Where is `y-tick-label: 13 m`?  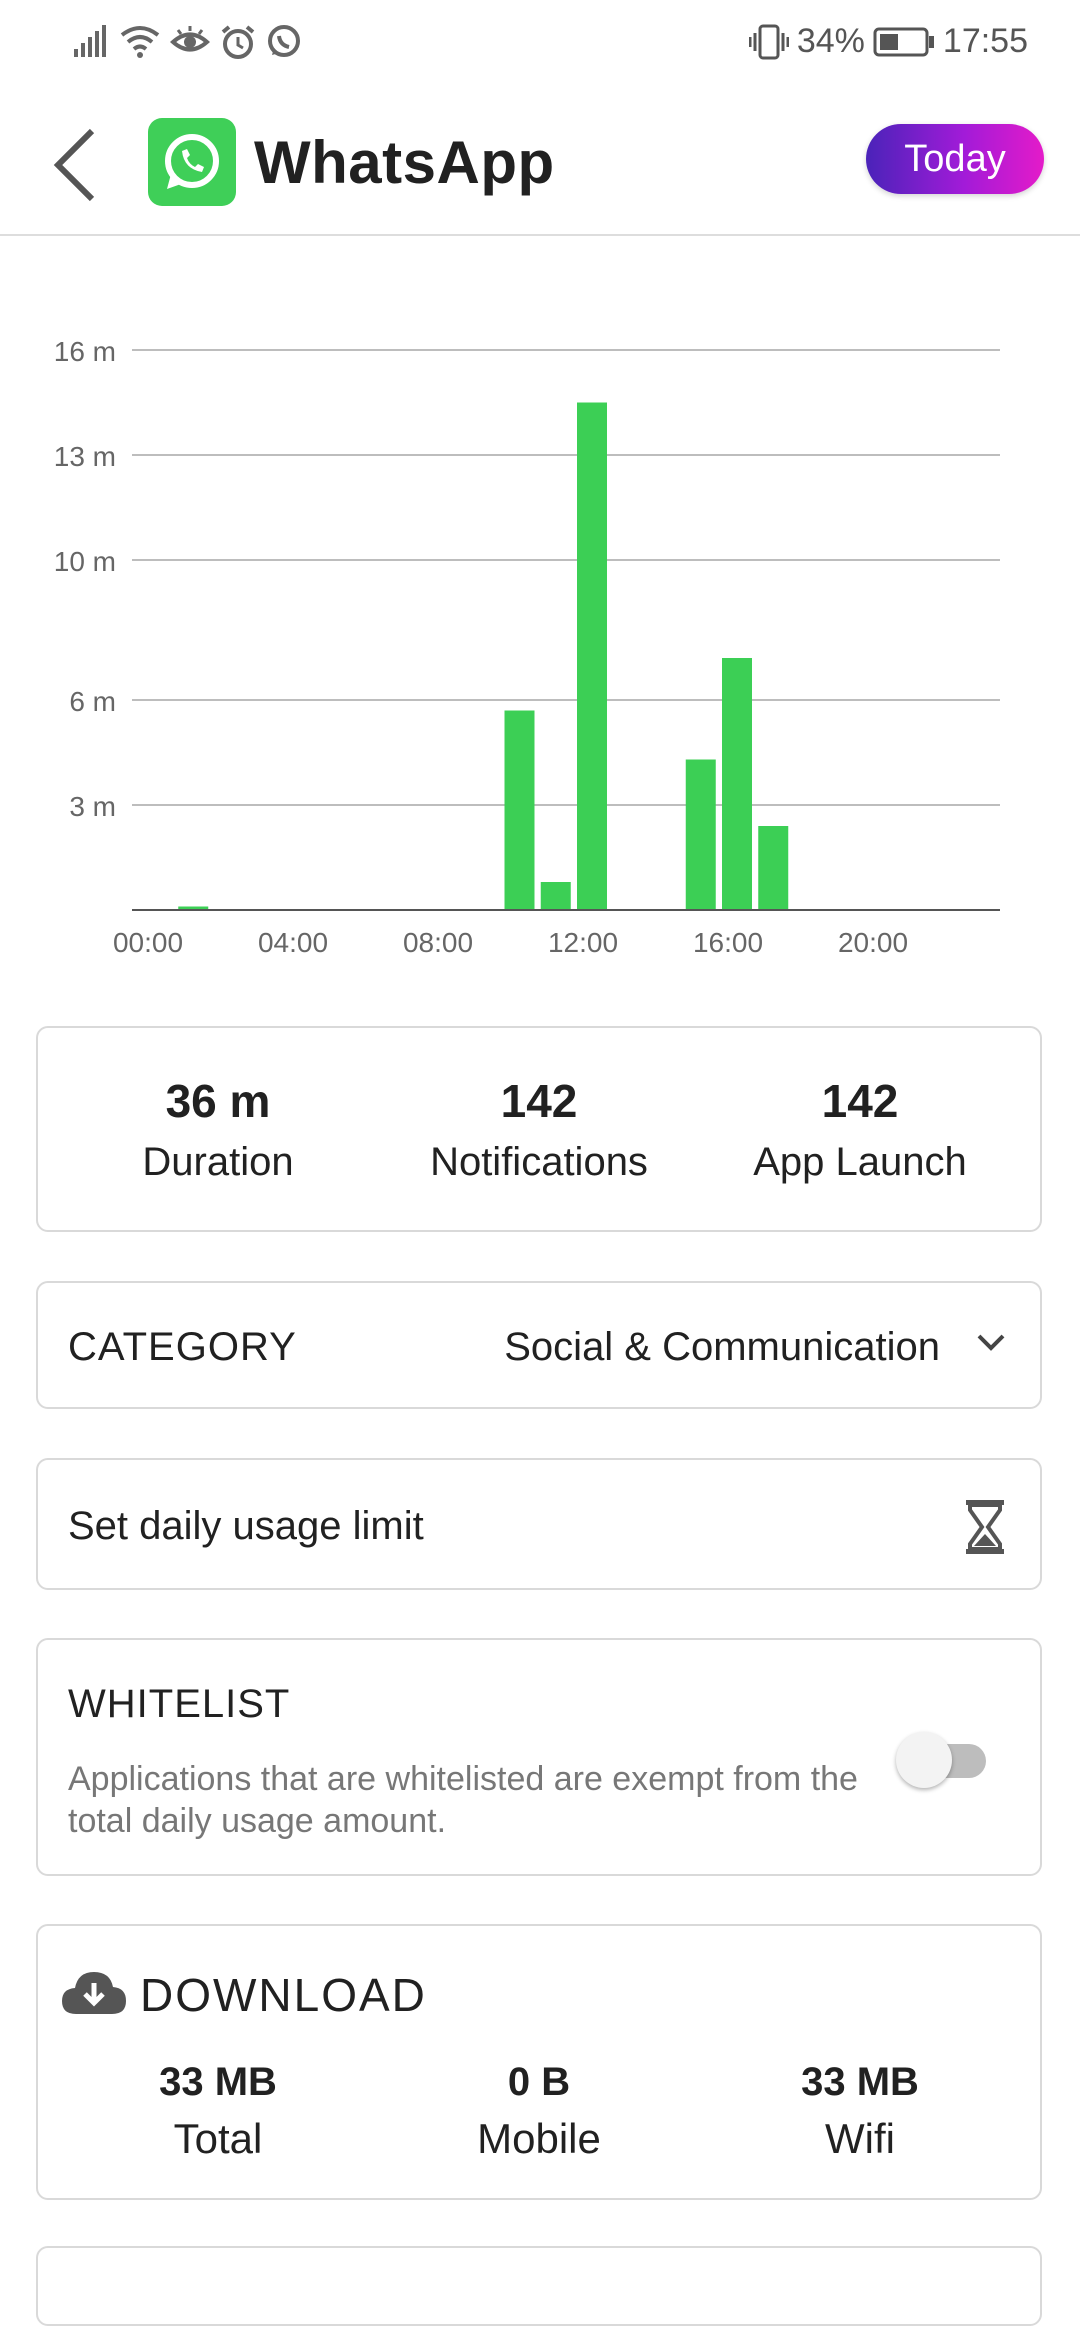 y-tick-label: 13 m is located at coordinates (85, 456).